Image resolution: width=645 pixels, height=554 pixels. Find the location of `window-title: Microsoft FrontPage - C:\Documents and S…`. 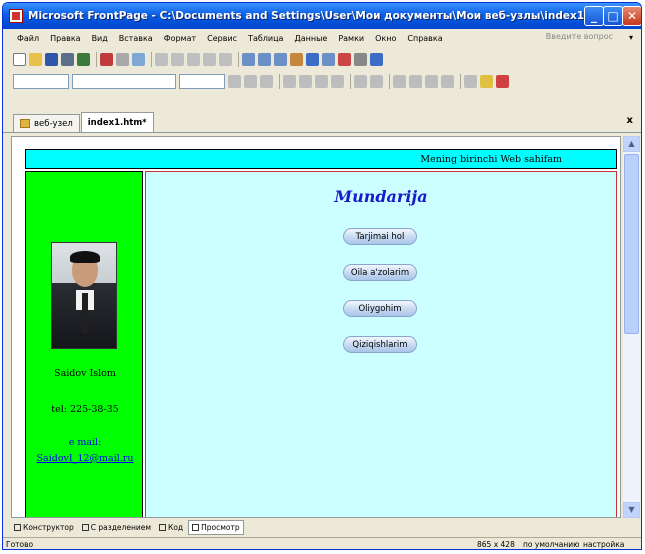

window-title: Microsoft FrontPage - C:\Documents and S… is located at coordinates (320, 16).